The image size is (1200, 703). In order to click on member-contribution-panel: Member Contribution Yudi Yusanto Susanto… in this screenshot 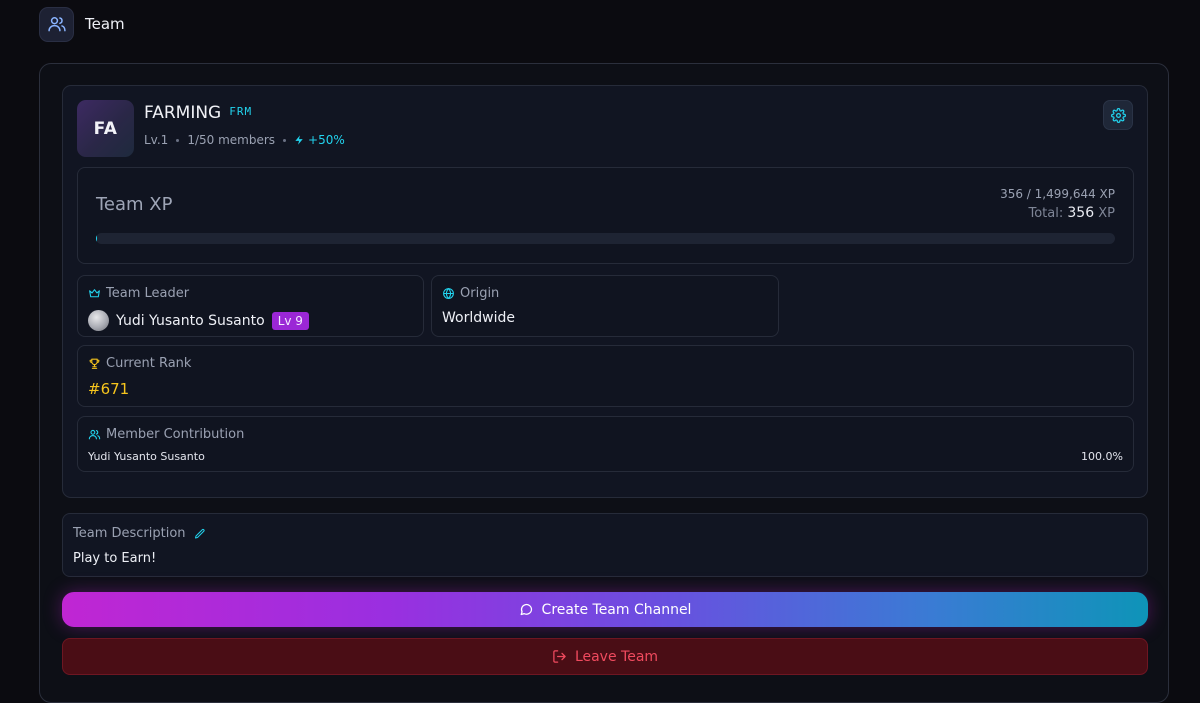, I will do `click(605, 444)`.